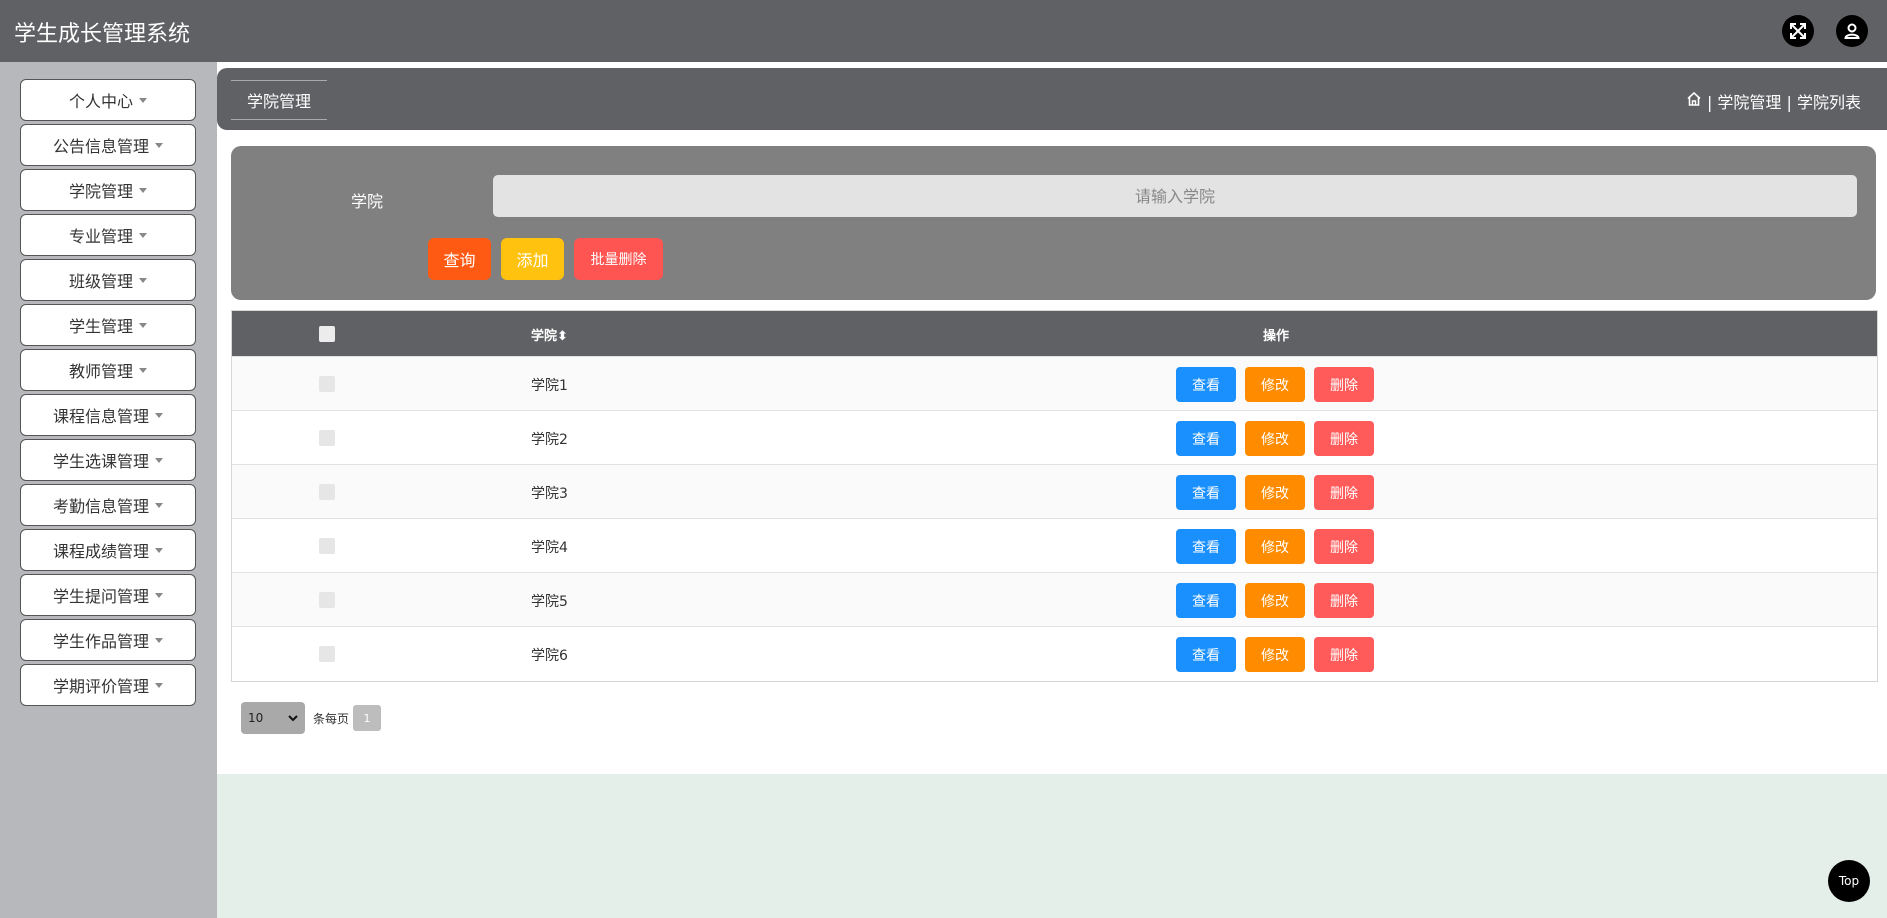 This screenshot has height=918, width=1887. What do you see at coordinates (100, 551) in the screenshot?
I see `sidebar-item-label: 课程成绩管理` at bounding box center [100, 551].